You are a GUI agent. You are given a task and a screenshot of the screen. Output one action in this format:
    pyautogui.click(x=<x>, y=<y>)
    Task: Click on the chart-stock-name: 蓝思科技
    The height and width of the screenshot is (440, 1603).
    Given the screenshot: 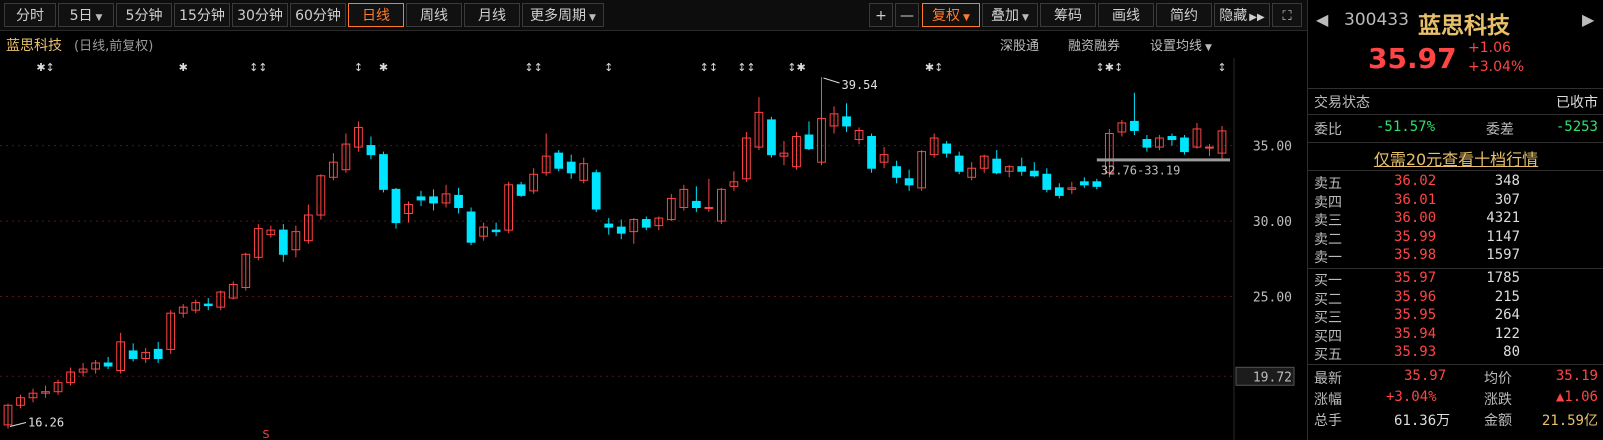 What is the action you would take?
    pyautogui.click(x=34, y=46)
    